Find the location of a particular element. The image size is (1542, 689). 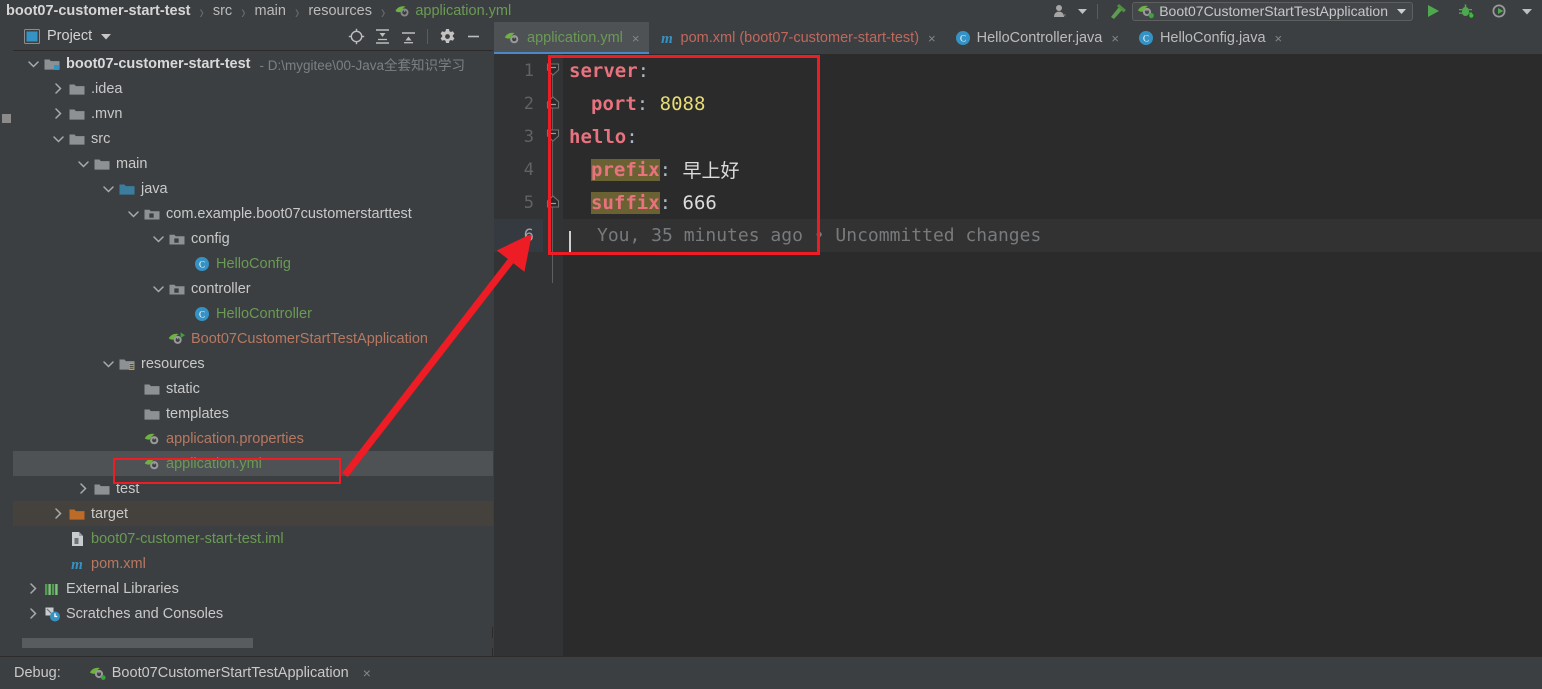

tree-node-src: src is located at coordinates (253, 138).